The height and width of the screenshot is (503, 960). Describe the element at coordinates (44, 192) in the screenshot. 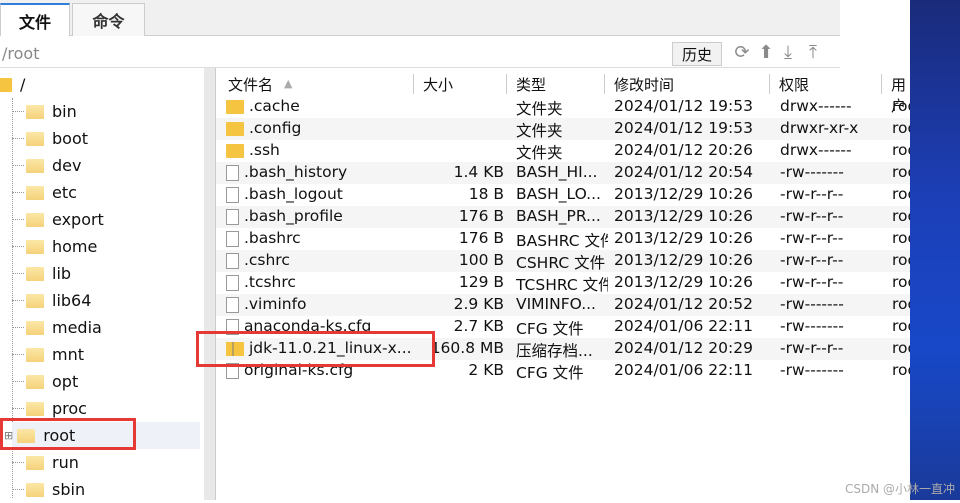

I see `tree-item-etc: etc` at that location.